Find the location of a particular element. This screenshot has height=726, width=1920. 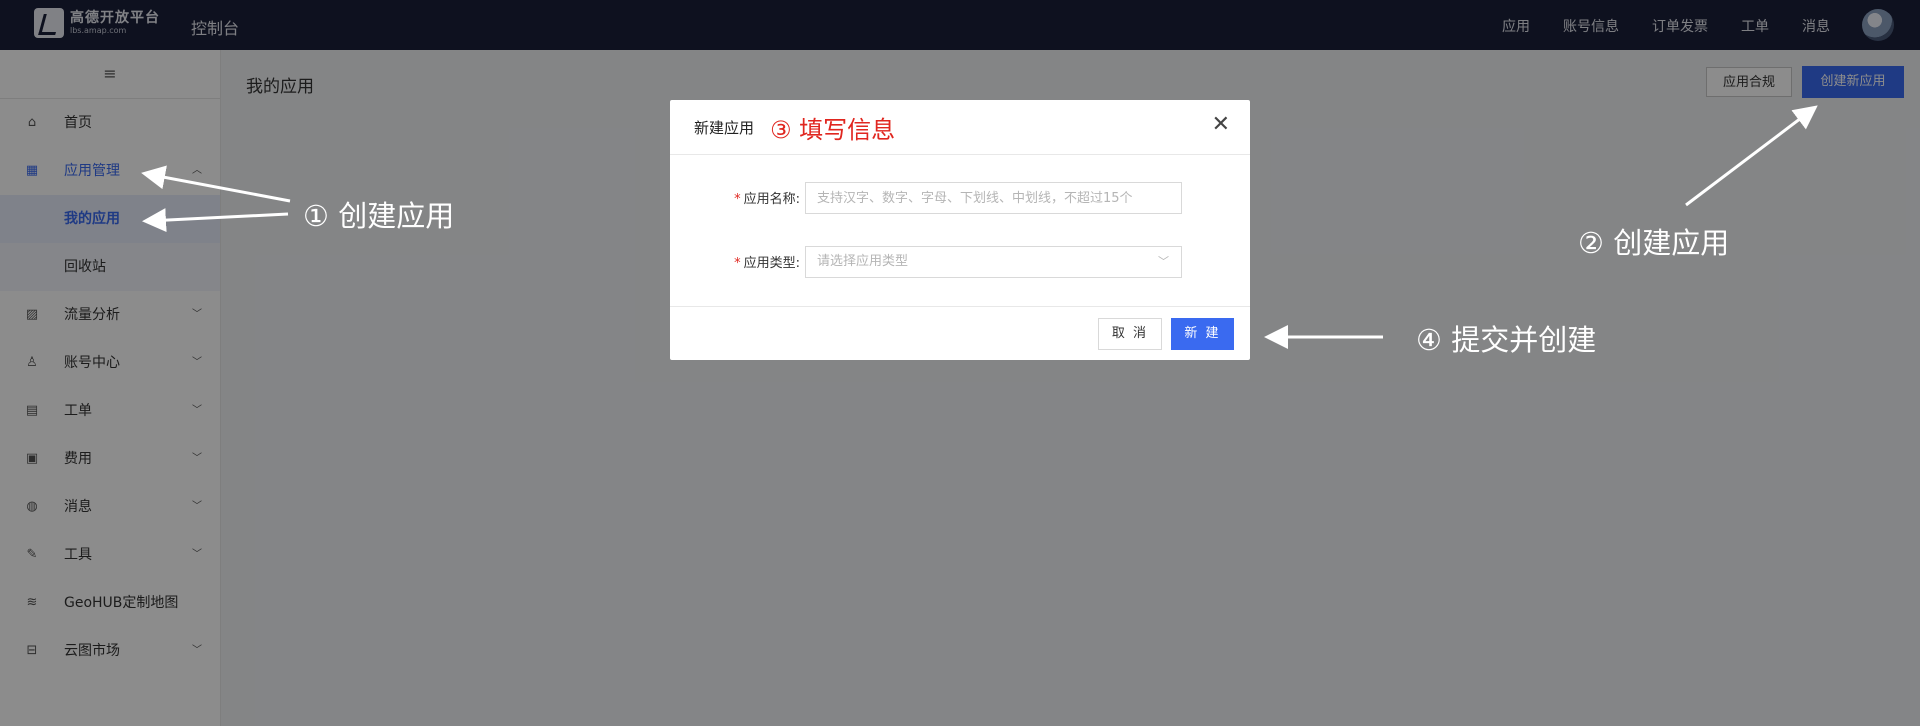

annotation-step4: ④ 提交并创建 is located at coordinates (1506, 340).